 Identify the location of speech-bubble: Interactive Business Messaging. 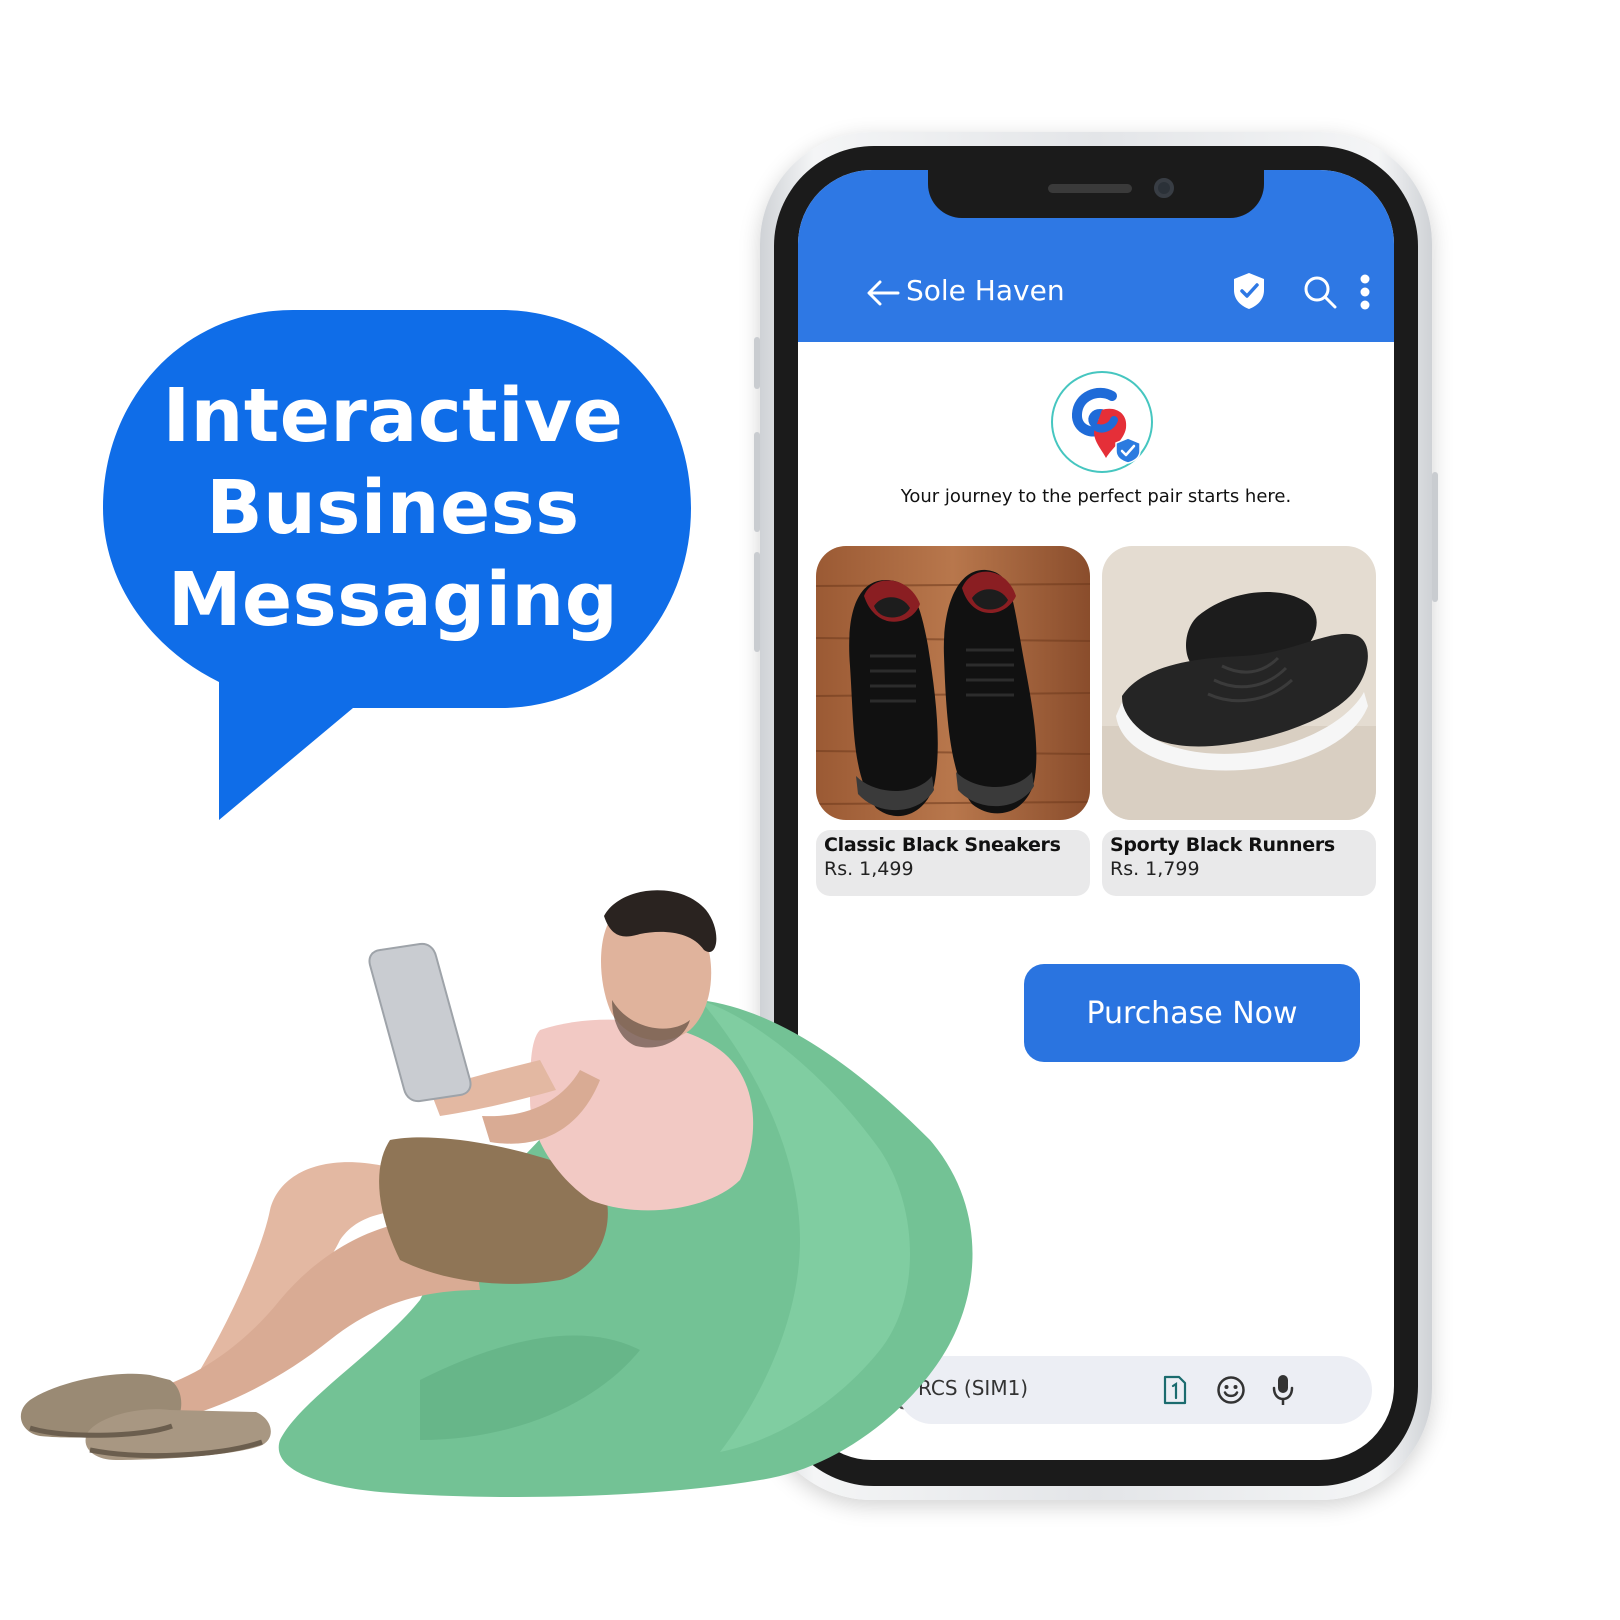
(397, 565).